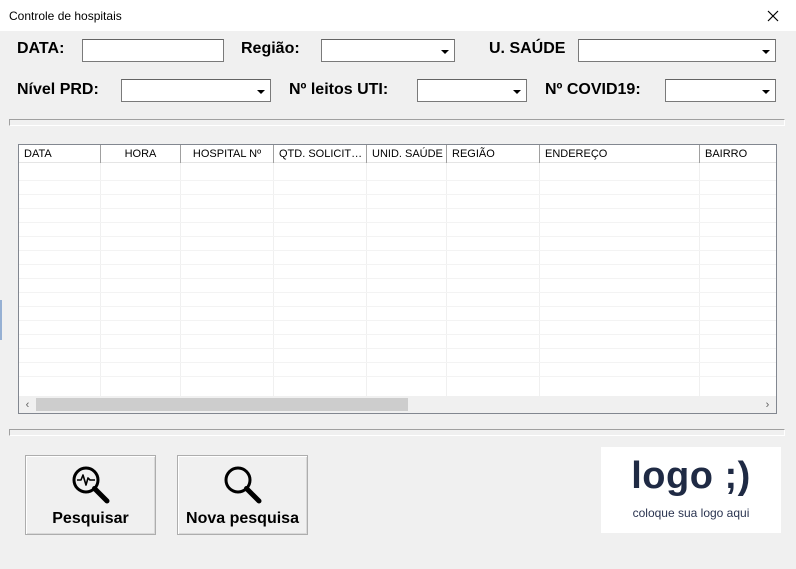 The image size is (796, 569). I want to click on nova-pesquisa-button: Nova pesquisa, so click(242, 495).